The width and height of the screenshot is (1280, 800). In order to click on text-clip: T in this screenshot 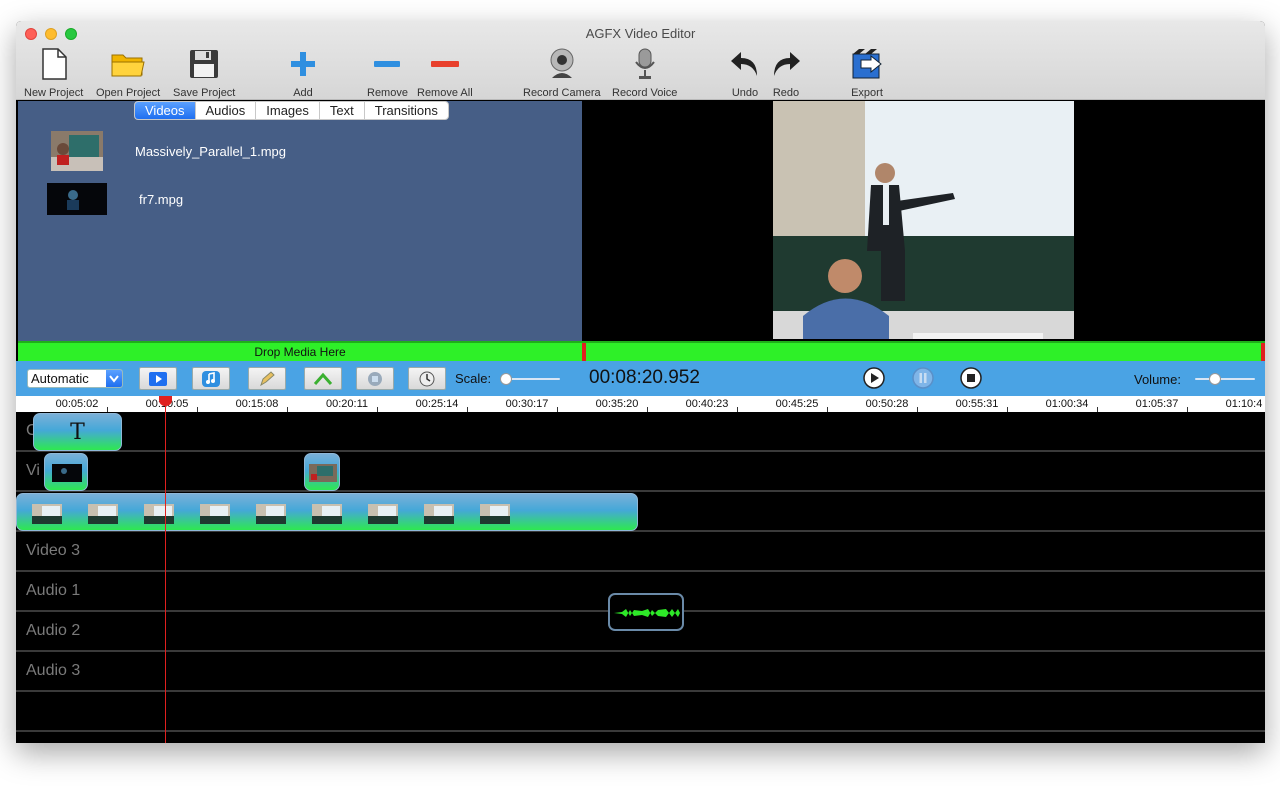, I will do `click(77, 432)`.